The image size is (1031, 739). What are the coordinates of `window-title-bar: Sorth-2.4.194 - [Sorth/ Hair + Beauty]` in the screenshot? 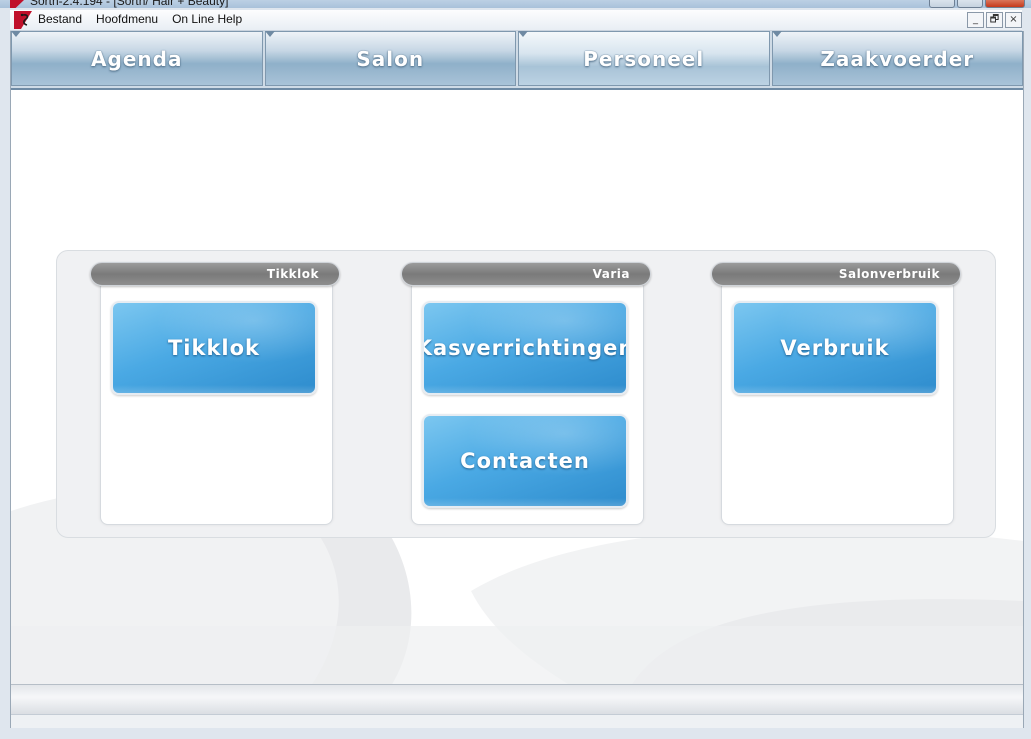 It's located at (515, 4).